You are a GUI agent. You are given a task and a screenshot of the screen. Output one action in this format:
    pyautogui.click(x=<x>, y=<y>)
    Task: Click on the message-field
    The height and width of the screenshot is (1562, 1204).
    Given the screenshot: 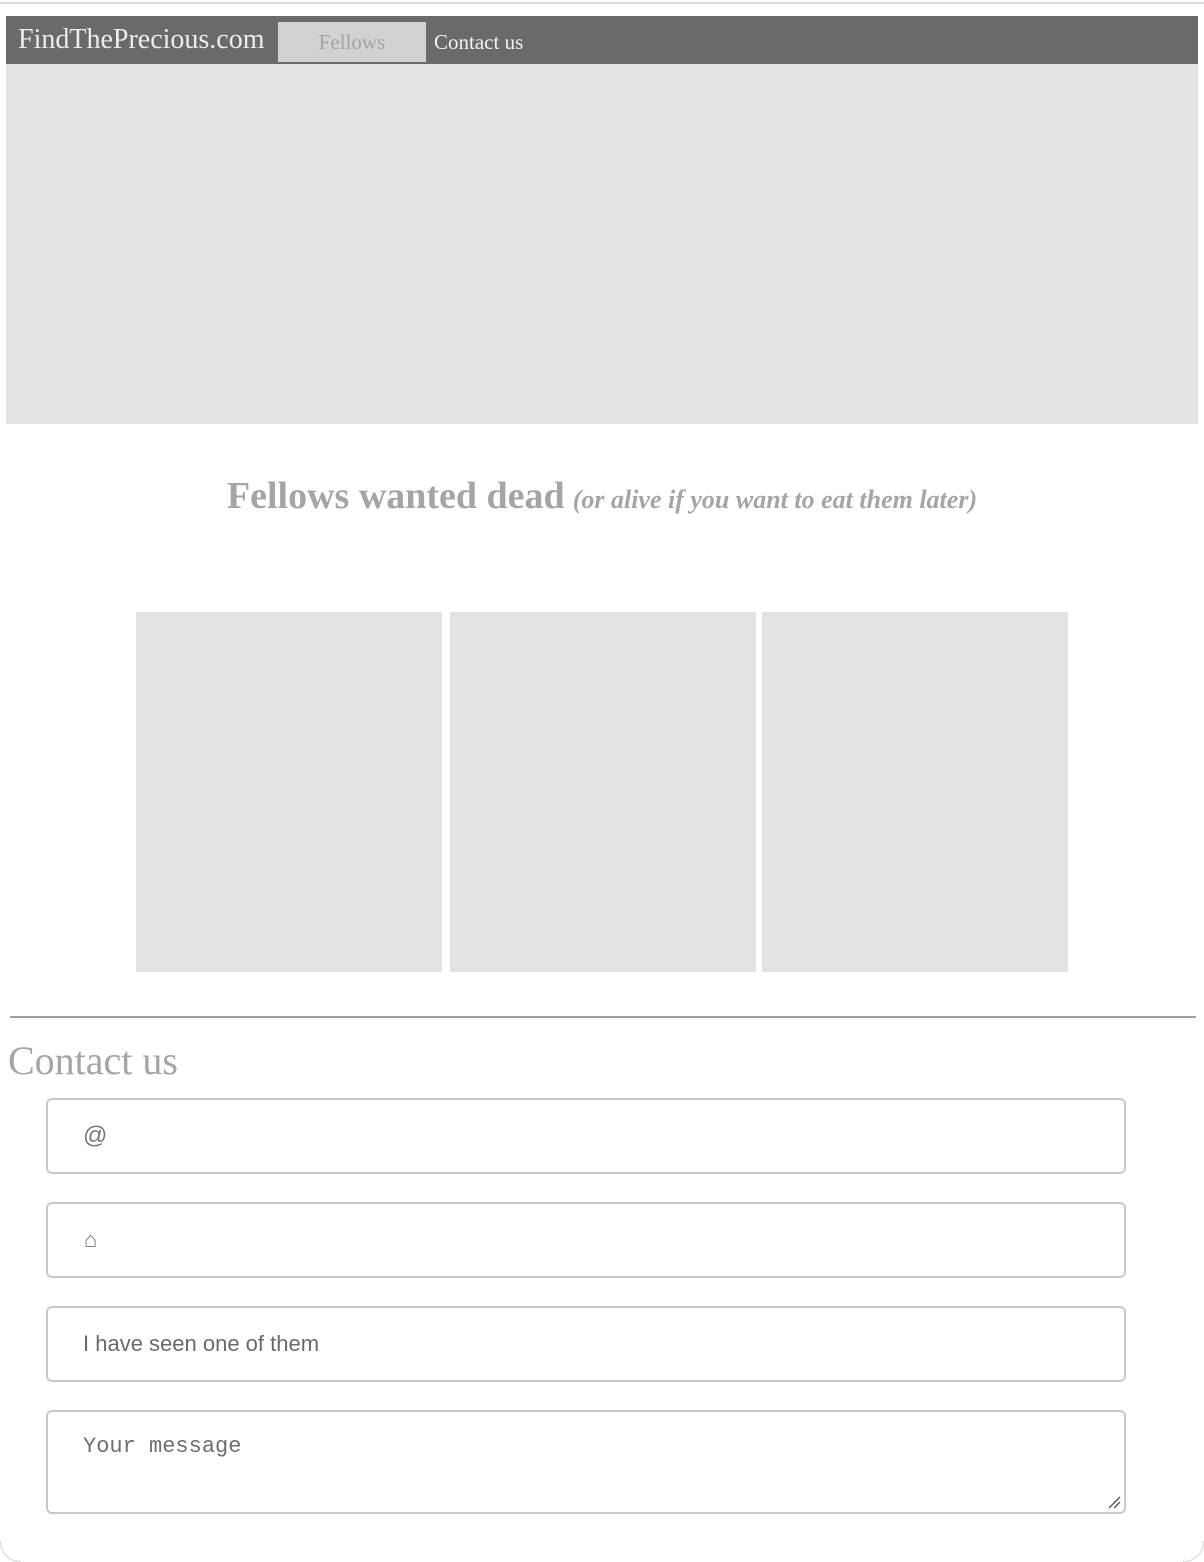 What is the action you would take?
    pyautogui.click(x=586, y=1462)
    